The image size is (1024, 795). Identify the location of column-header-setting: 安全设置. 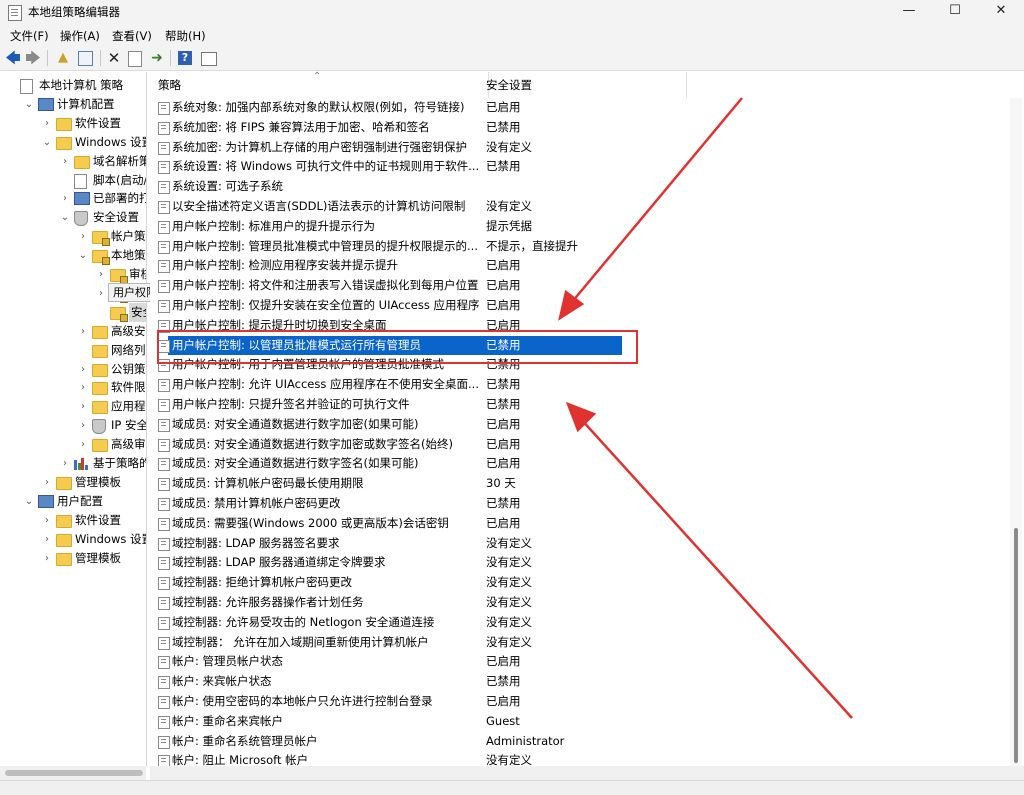
(584, 85).